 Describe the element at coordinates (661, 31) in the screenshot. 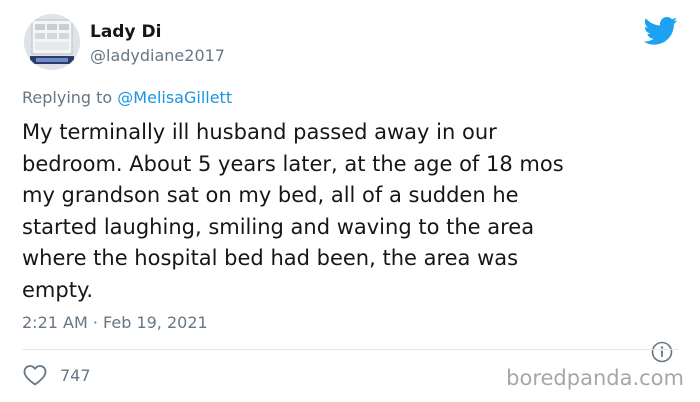

I see `twitter-bird-icon` at that location.